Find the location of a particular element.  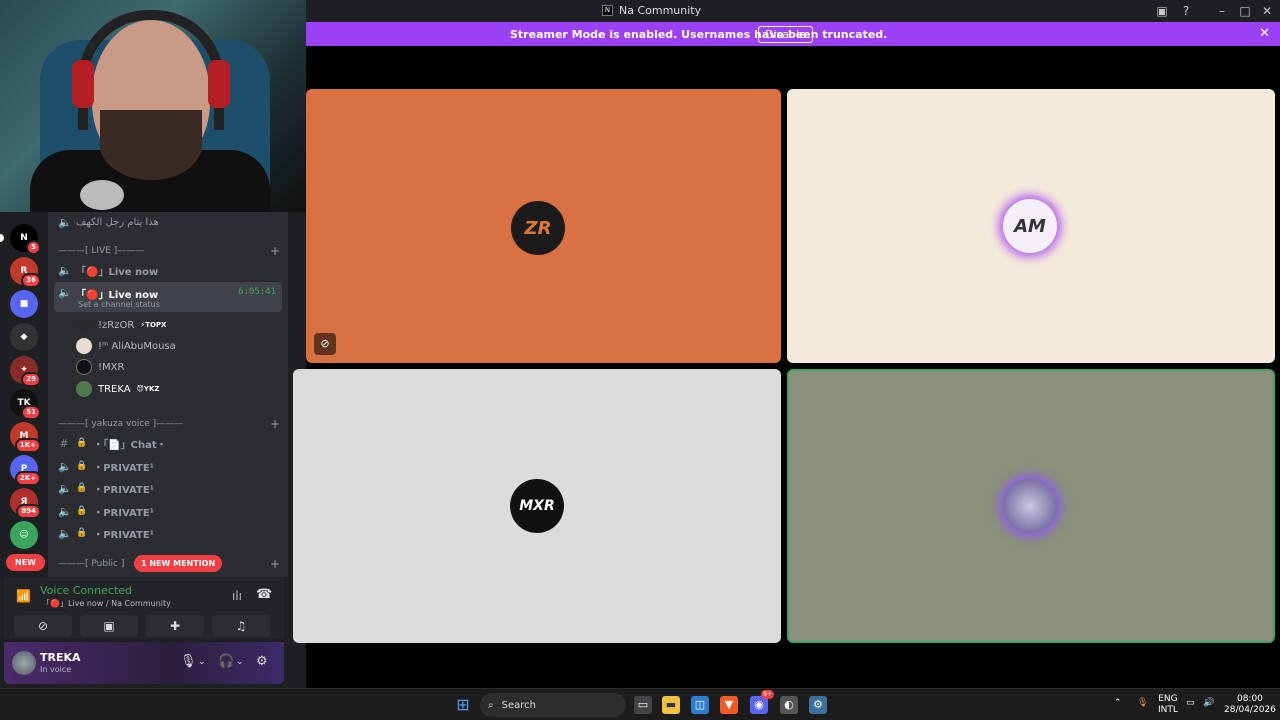

settings-gear-icon: ⚙ is located at coordinates (262, 661).